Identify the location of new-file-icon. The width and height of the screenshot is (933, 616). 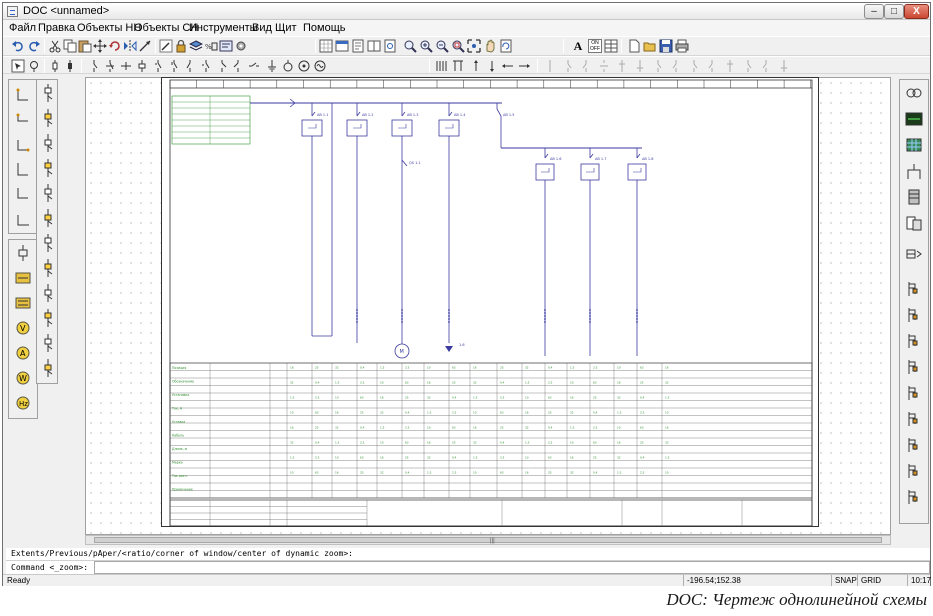
(634, 46).